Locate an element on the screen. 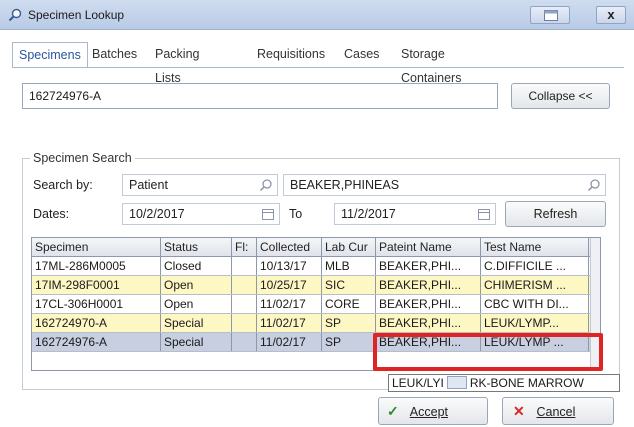 The image size is (634, 427). cell-status: Closed is located at coordinates (196, 266).